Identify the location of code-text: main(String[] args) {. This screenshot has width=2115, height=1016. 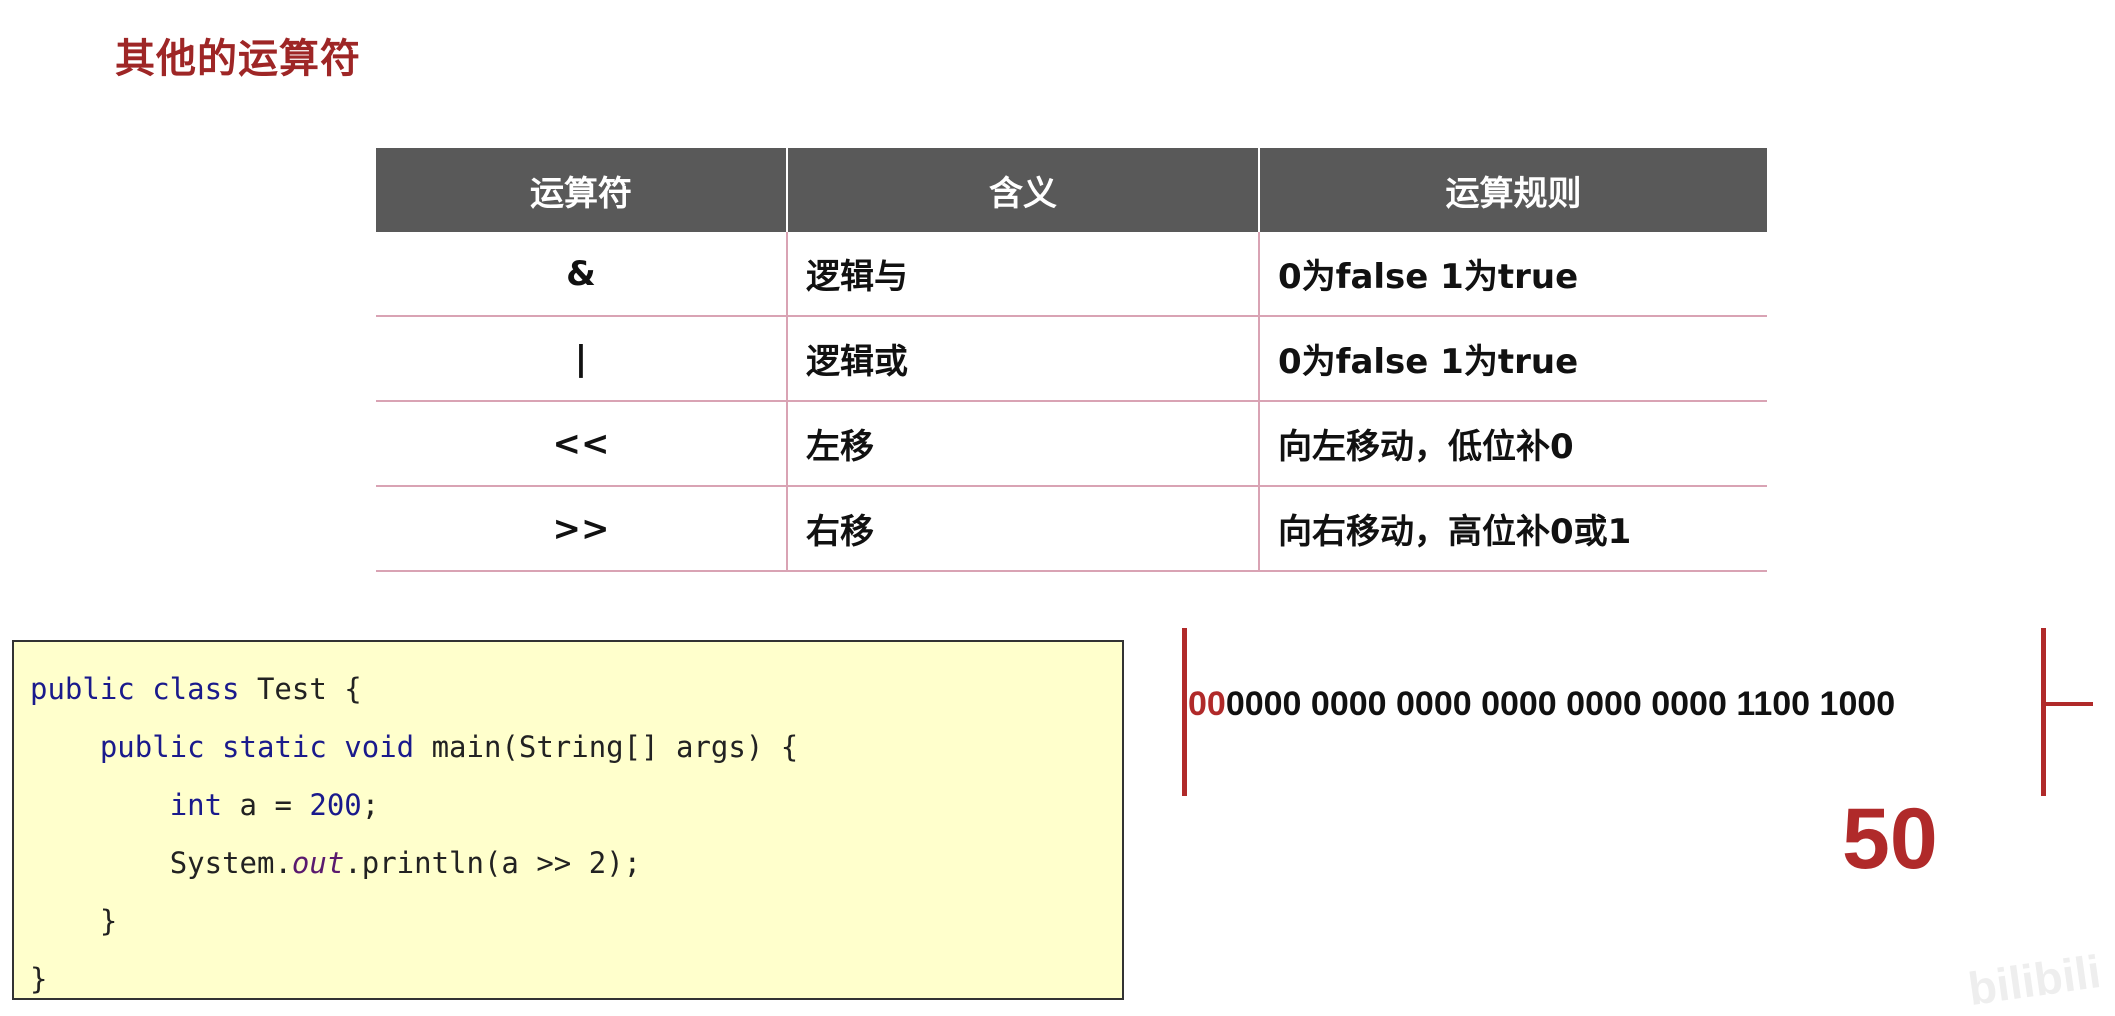
(606, 747).